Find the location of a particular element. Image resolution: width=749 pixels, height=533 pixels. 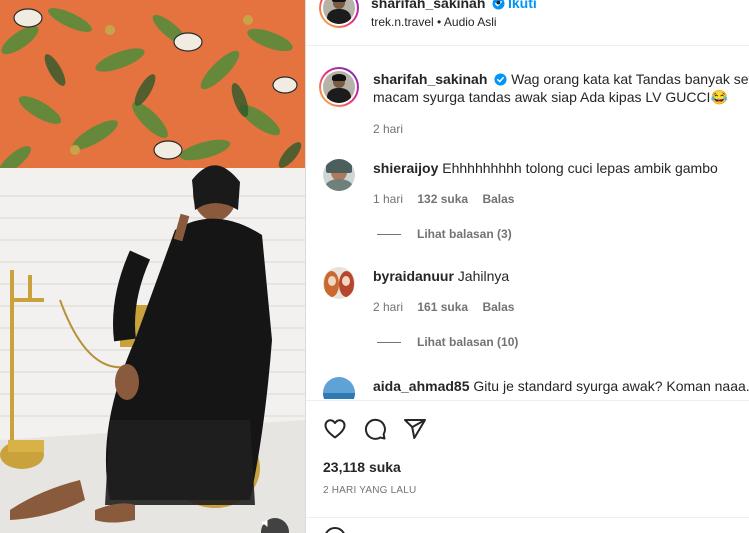

comment-likes: 161 suka is located at coordinates (442, 307).